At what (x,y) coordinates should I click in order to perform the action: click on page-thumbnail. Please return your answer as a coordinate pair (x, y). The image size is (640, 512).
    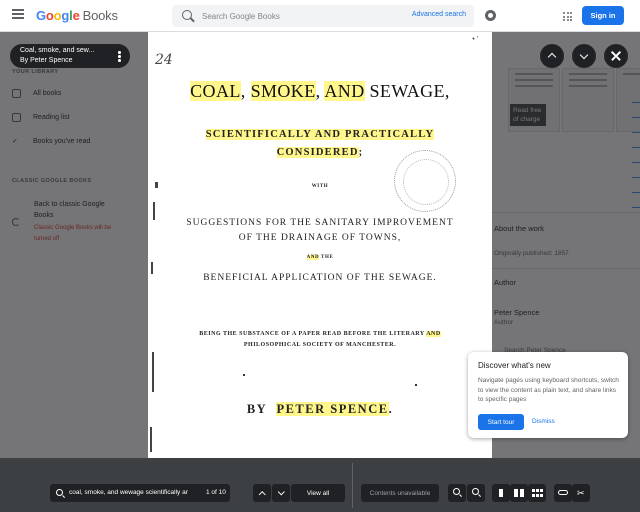
    Looking at the image, I should click on (588, 100).